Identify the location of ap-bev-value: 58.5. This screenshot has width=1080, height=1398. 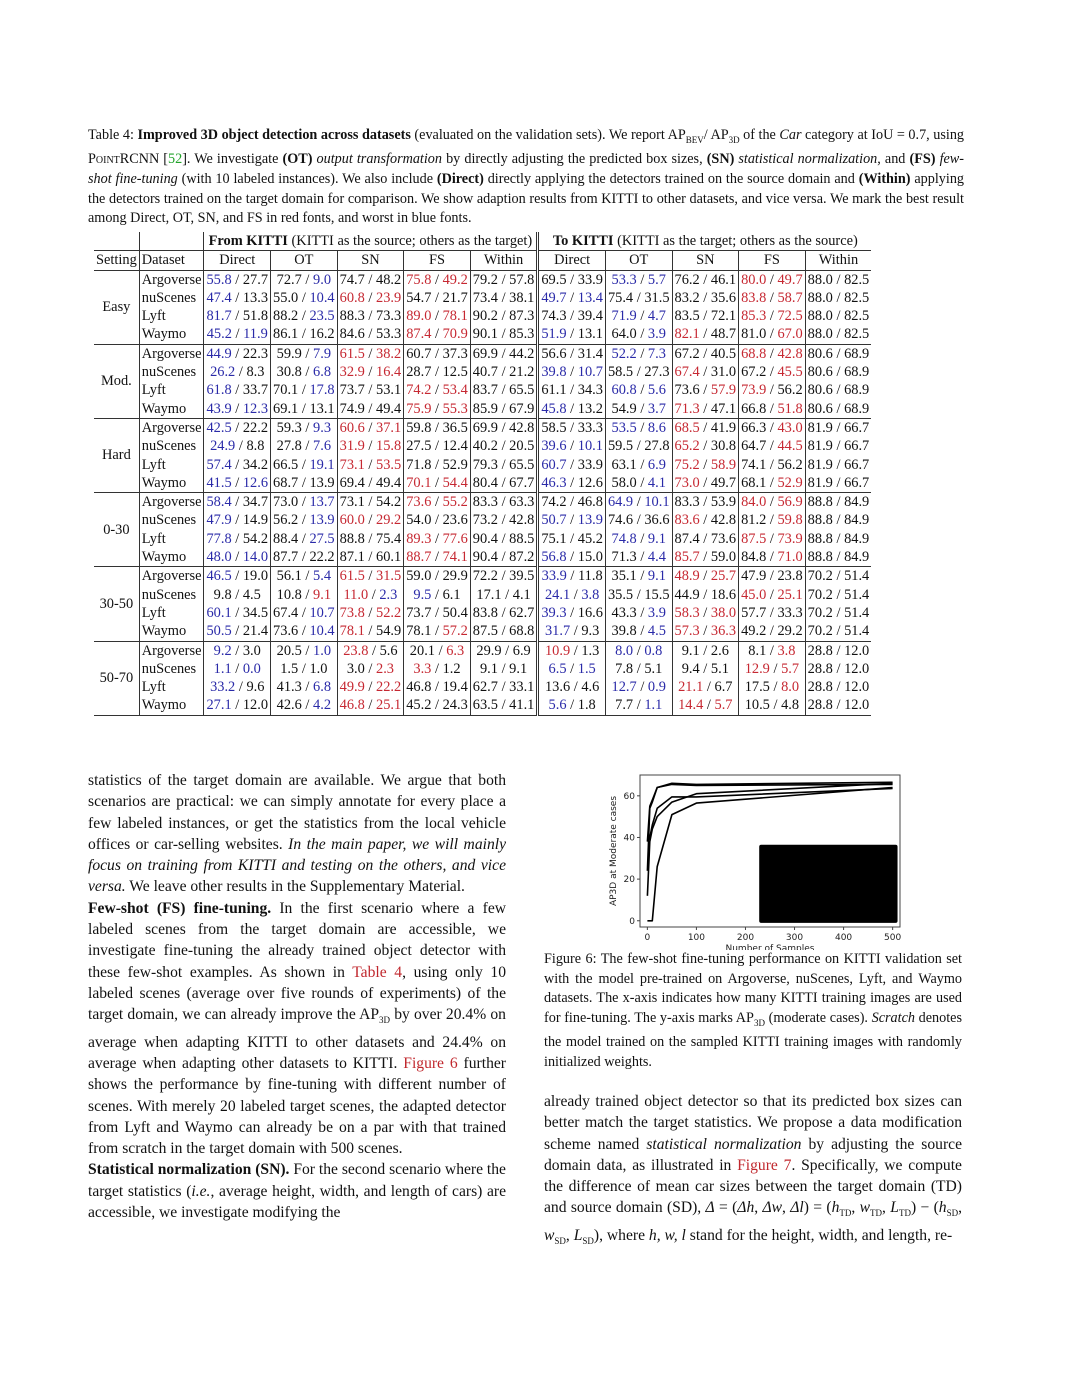
(554, 427).